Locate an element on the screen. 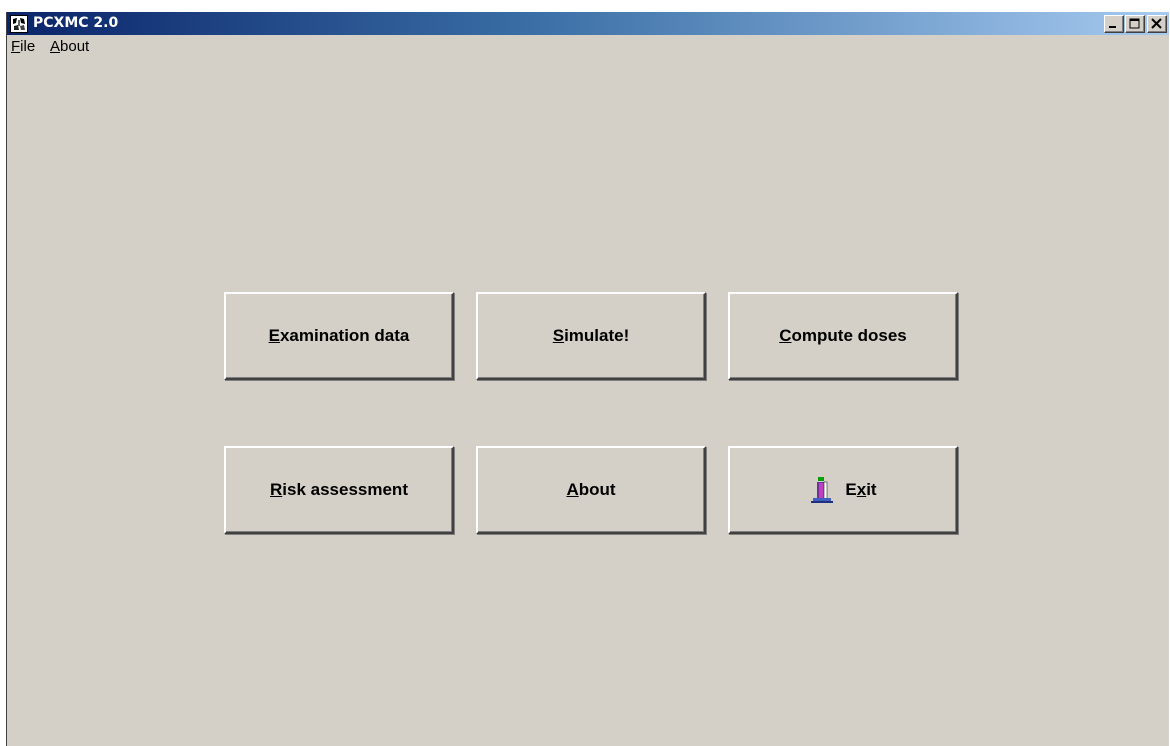 This screenshot has height=746, width=1170. window-title: PCXMC 2.0 is located at coordinates (76, 23).